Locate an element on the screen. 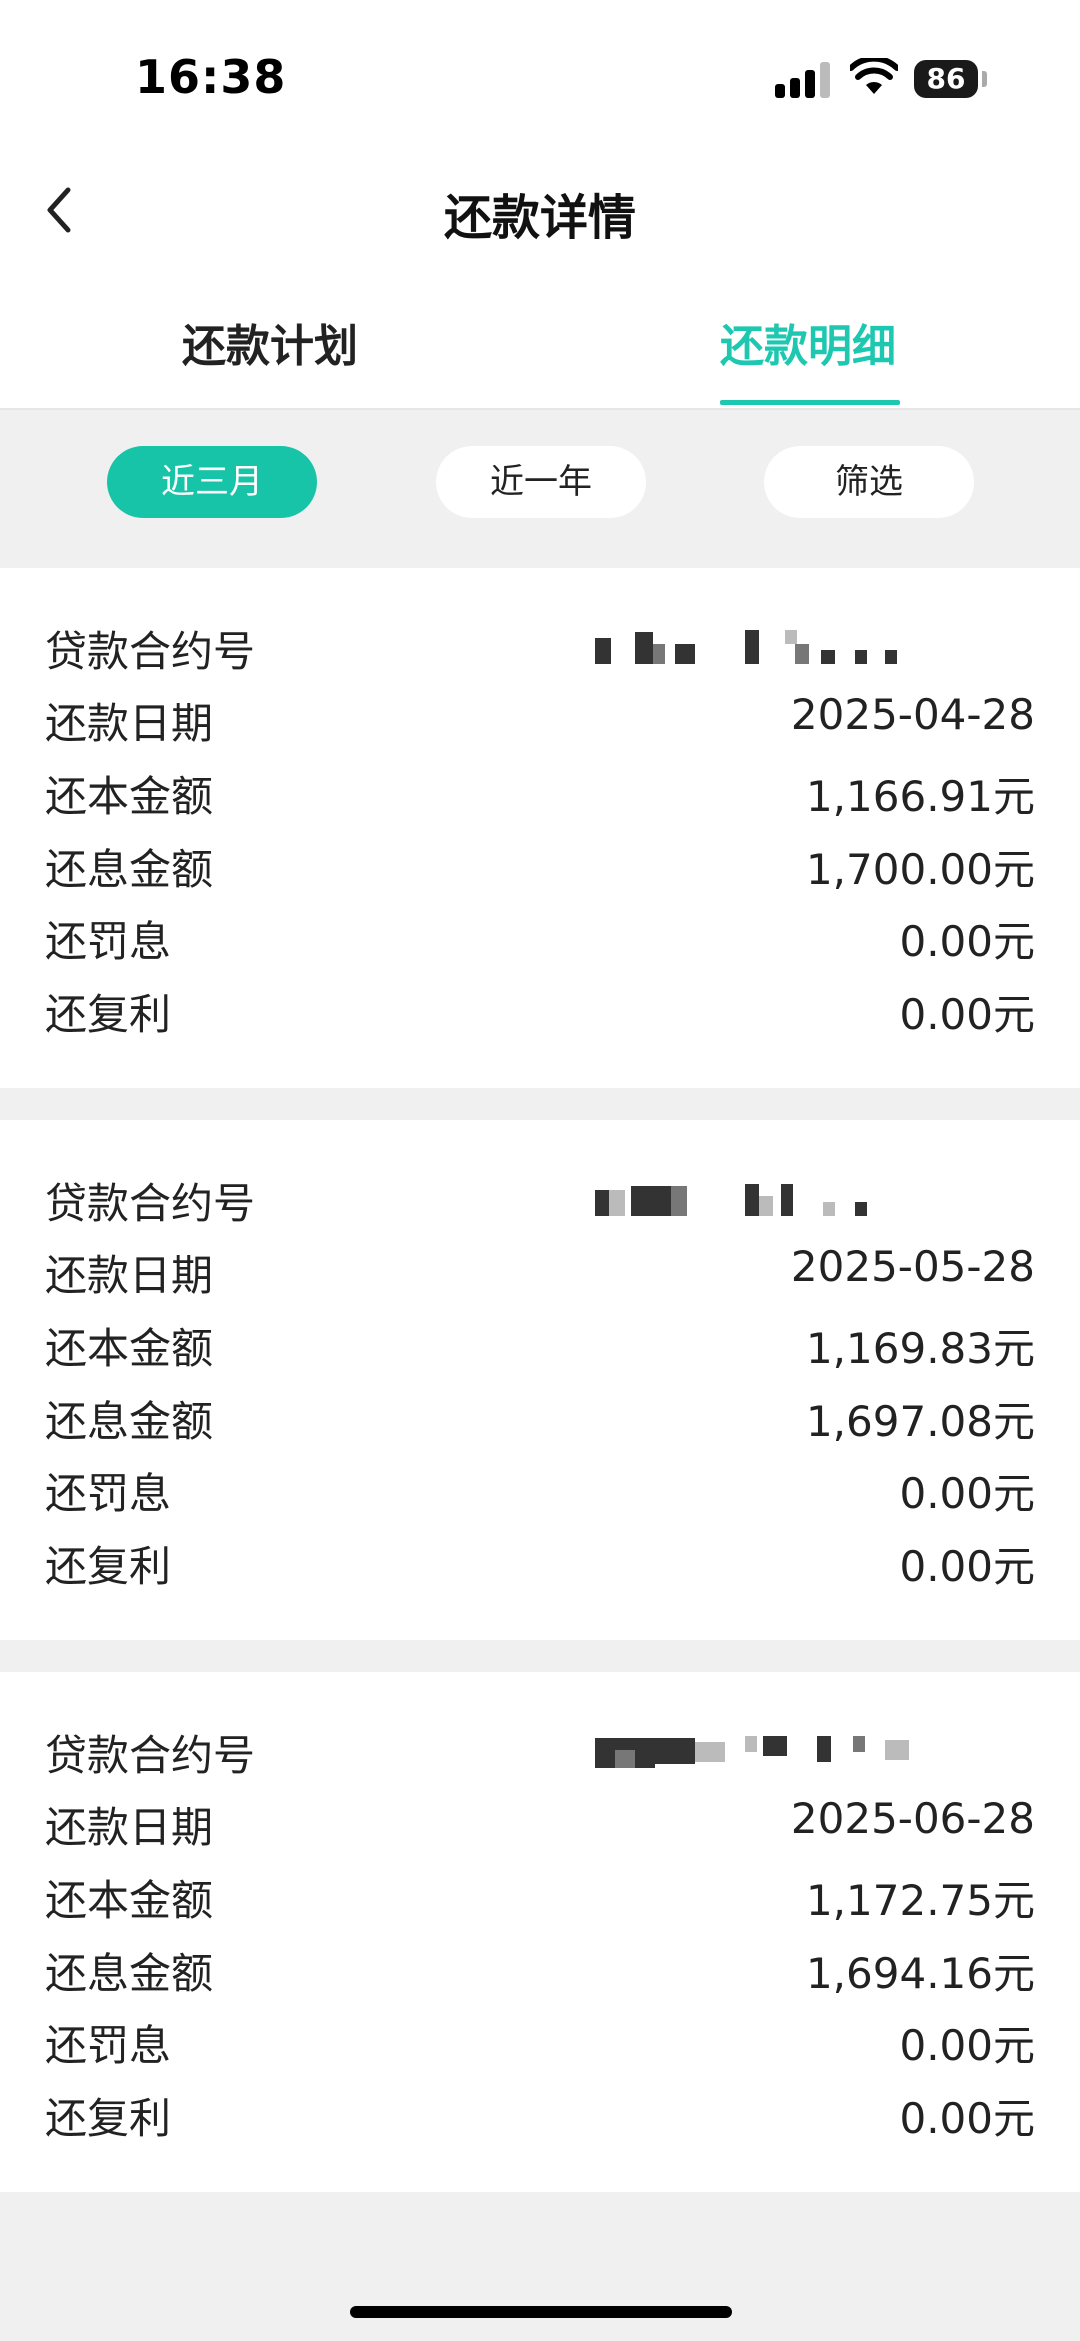 The image size is (1080, 2341). filter-last-year: 近一年 is located at coordinates (541, 482).